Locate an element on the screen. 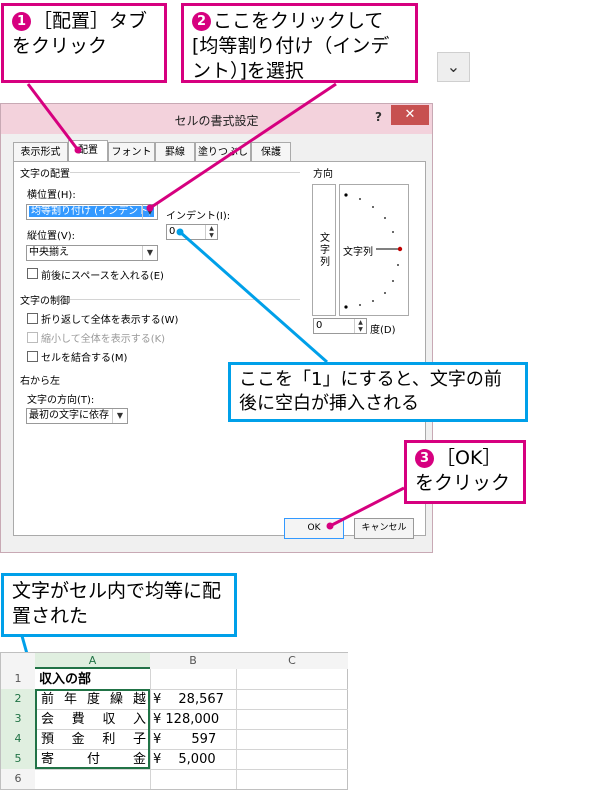 Image resolution: width=600 pixels, height=790 pixels. horizontal-value: 均等割り付け (インデント) is located at coordinates (91, 211).